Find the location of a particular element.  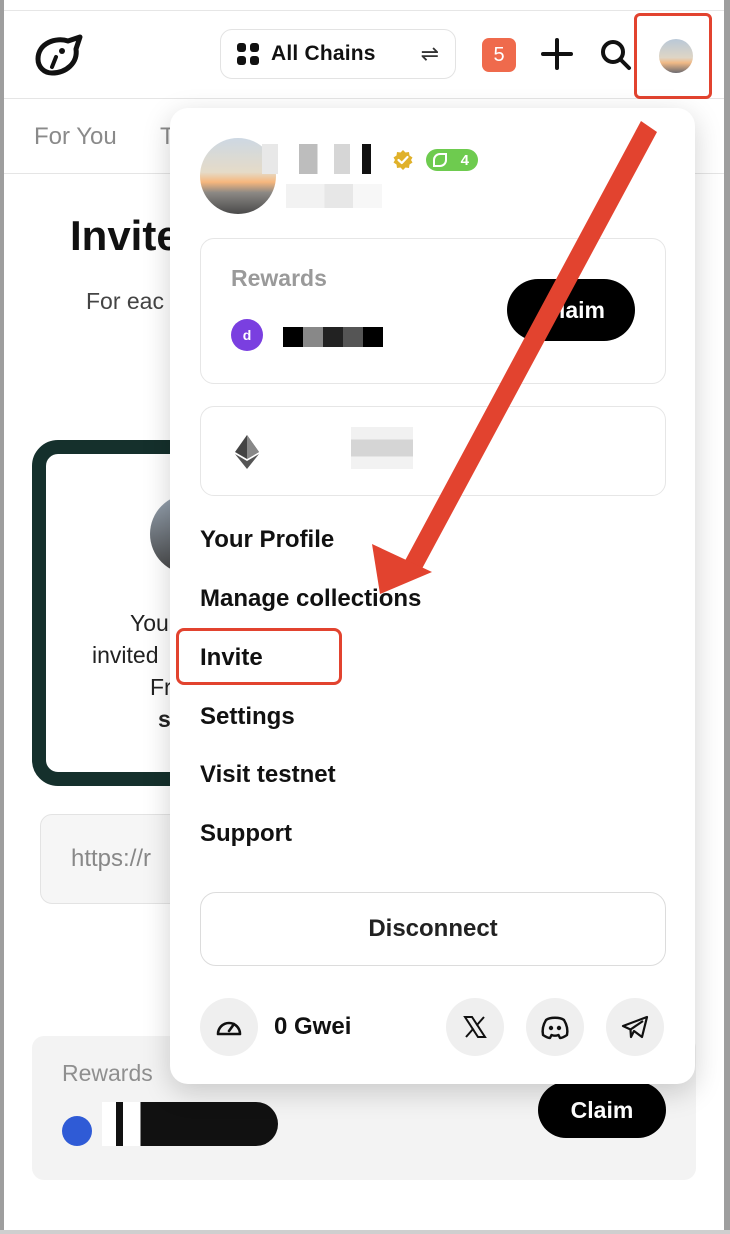

rewards-card: Rewards d Claim is located at coordinates (433, 311).